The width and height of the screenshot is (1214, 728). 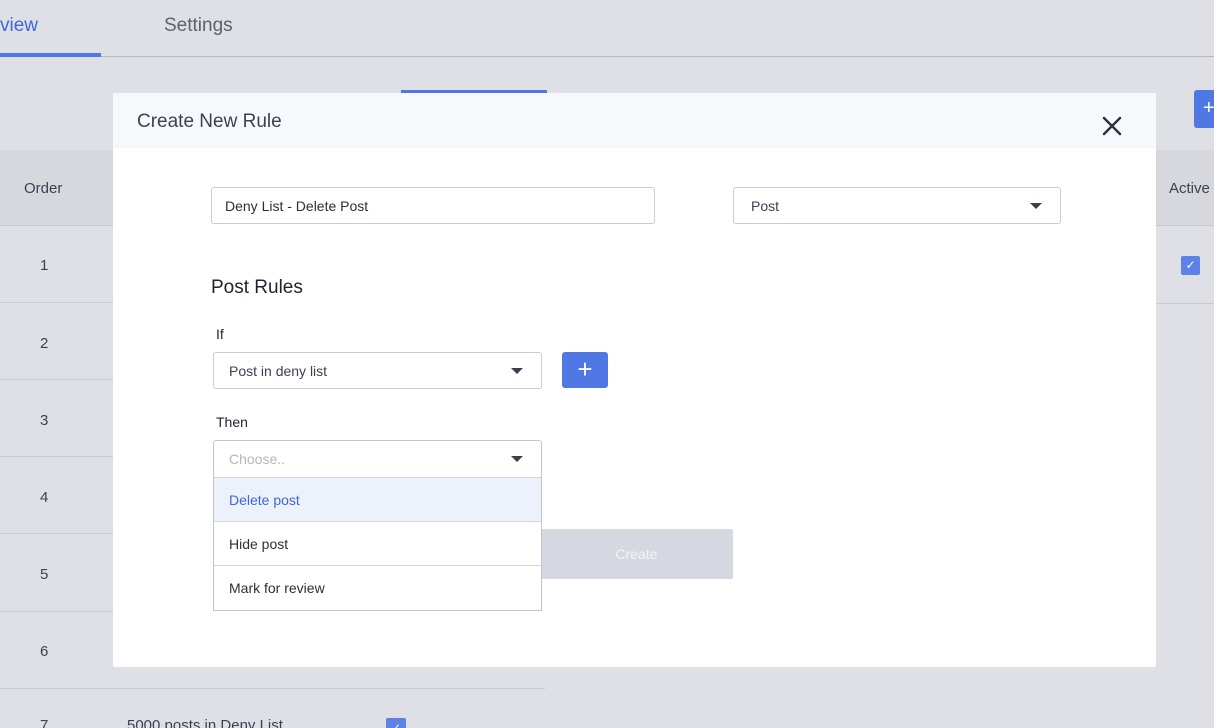 I want to click on column-header-order: Order, so click(x=43, y=188).